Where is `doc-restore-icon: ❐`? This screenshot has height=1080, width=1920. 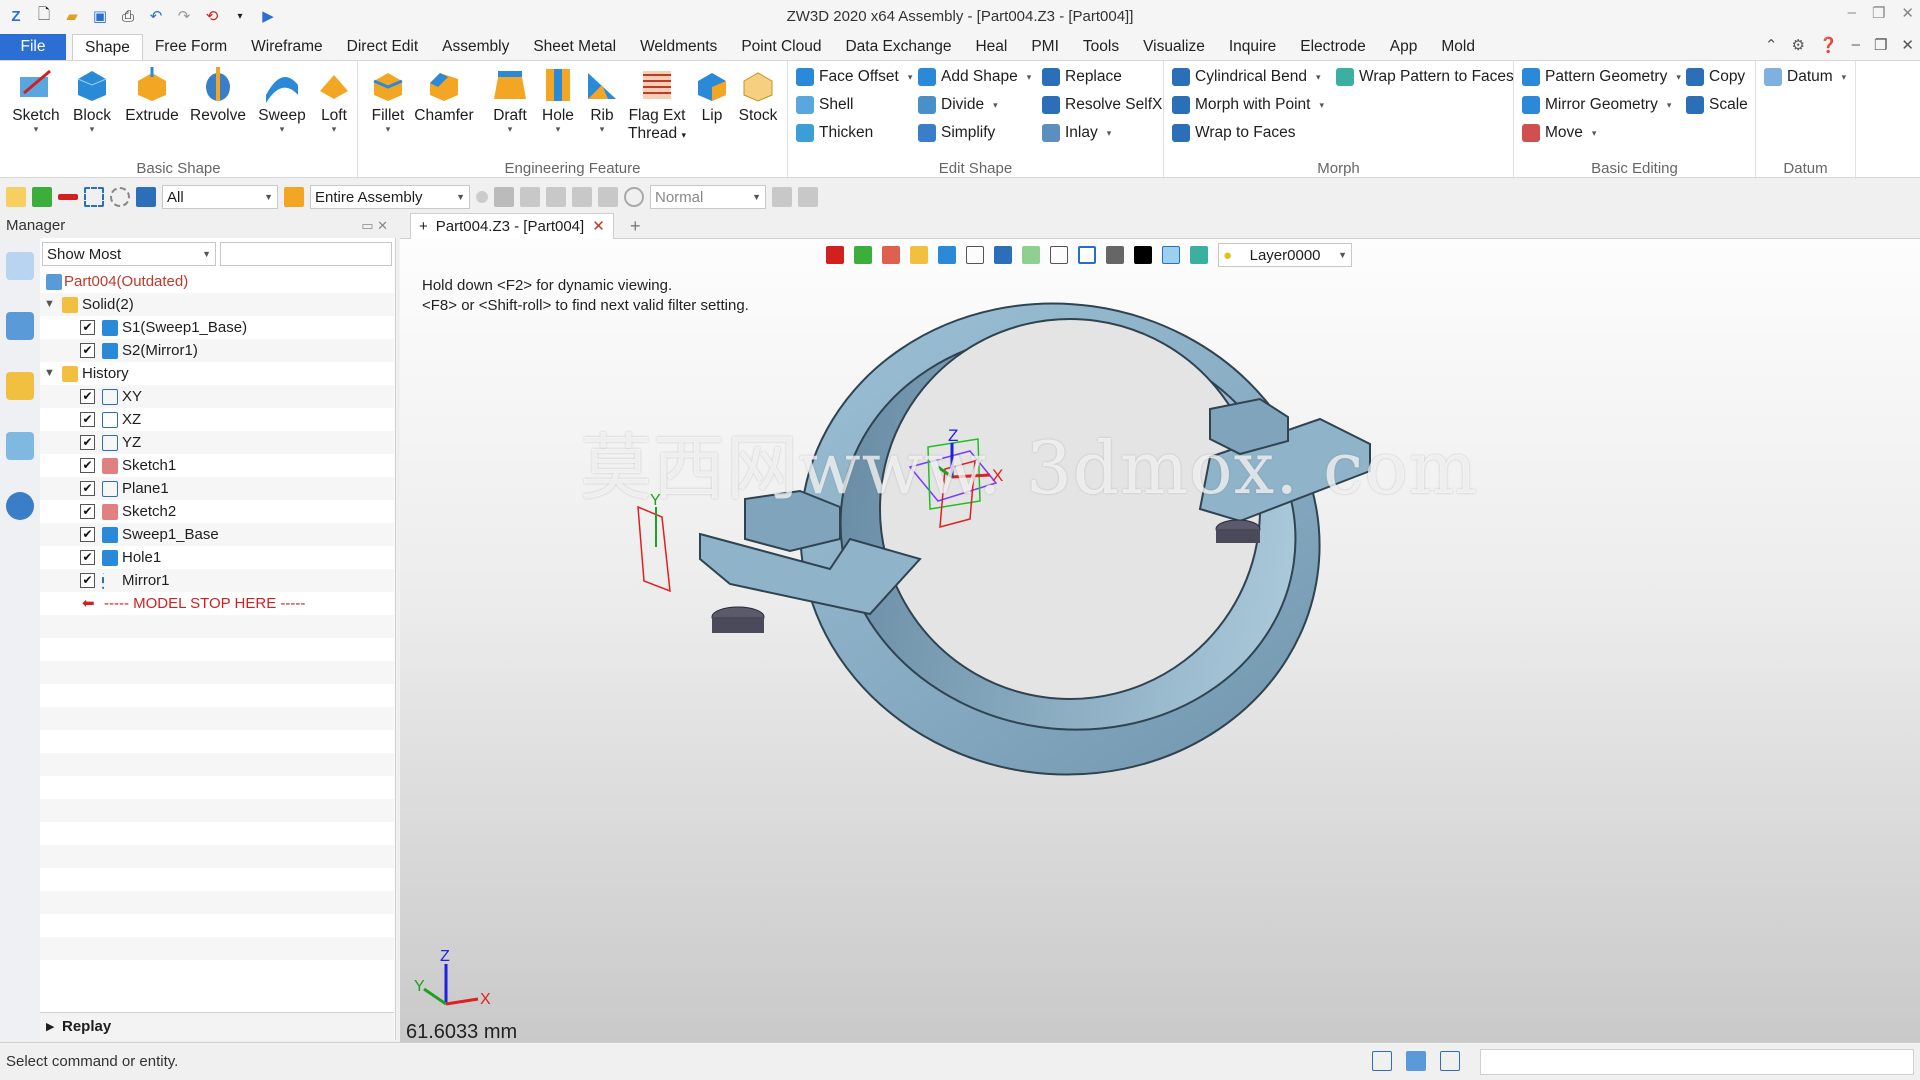 doc-restore-icon: ❐ is located at coordinates (1880, 45).